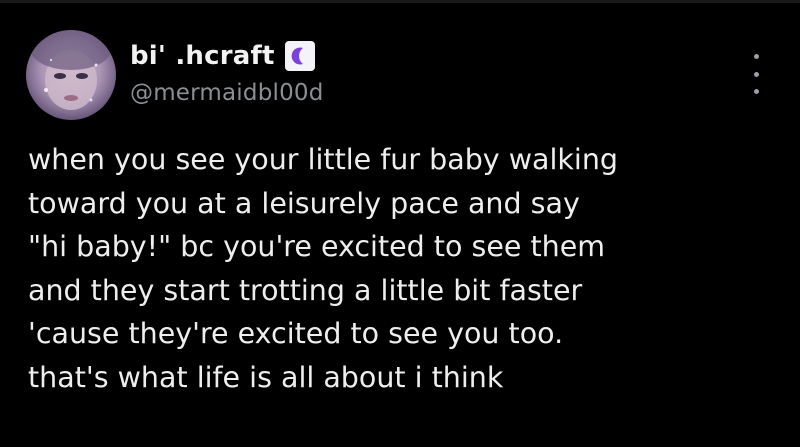 The height and width of the screenshot is (447, 800). Describe the element at coordinates (296, 333) in the screenshot. I see `tweet-text-line: 'cause they're excited to see you too.` at that location.